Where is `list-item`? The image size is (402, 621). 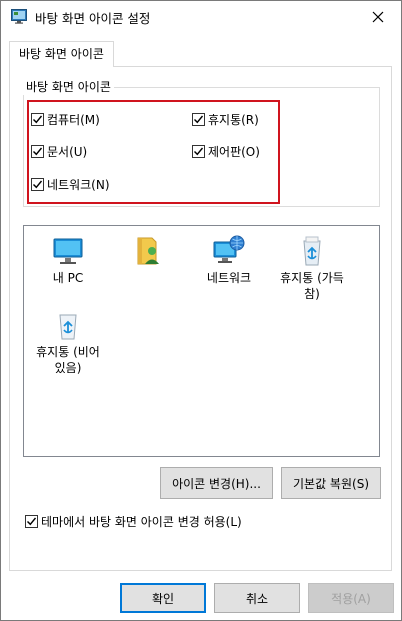 list-item is located at coordinates (149, 252).